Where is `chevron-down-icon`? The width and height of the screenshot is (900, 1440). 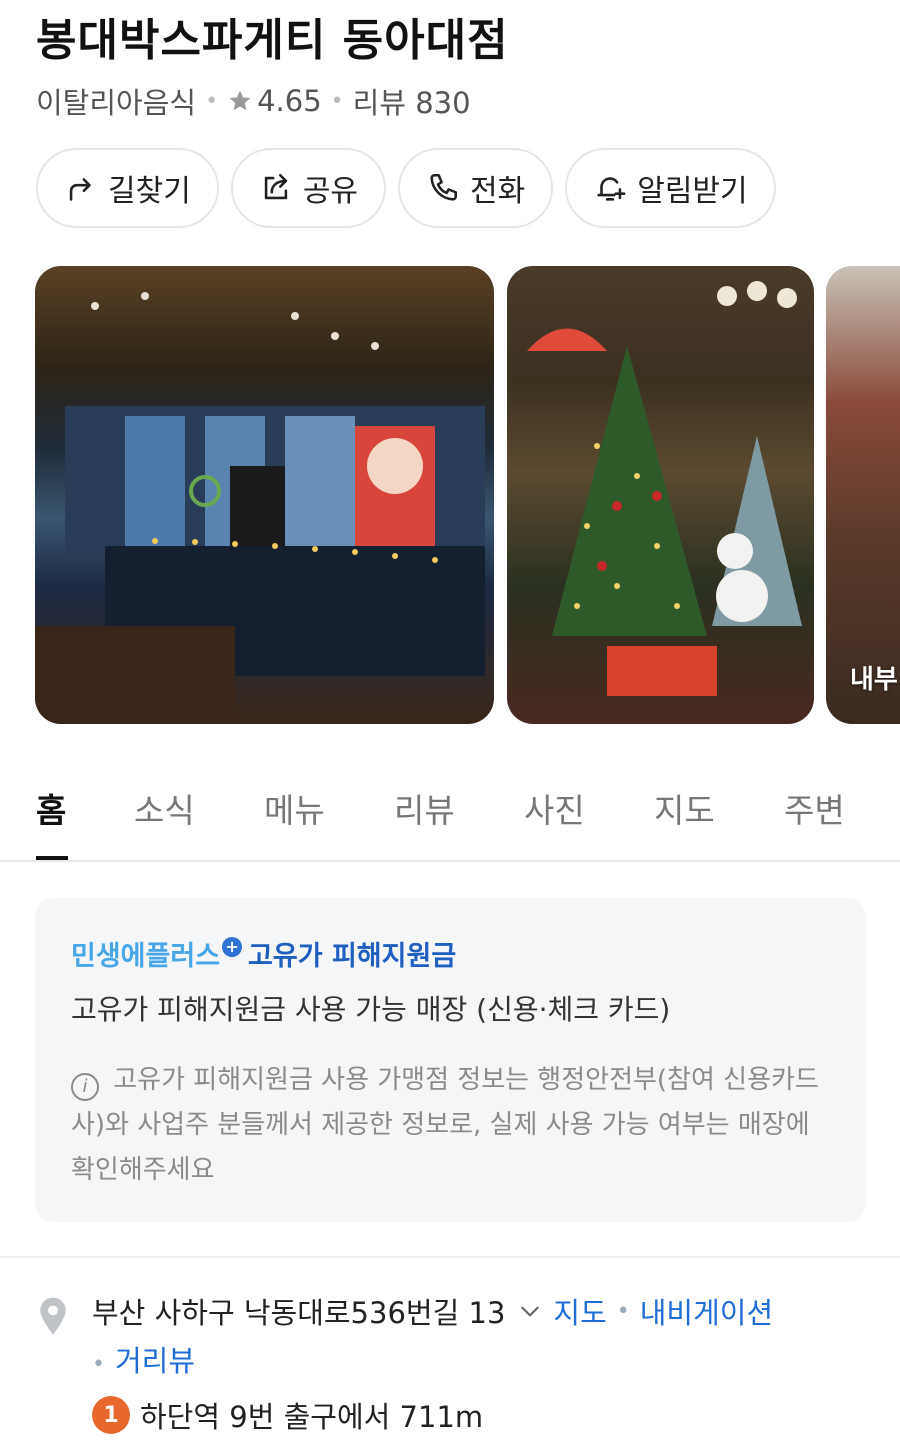
chevron-down-icon is located at coordinates (530, 1311).